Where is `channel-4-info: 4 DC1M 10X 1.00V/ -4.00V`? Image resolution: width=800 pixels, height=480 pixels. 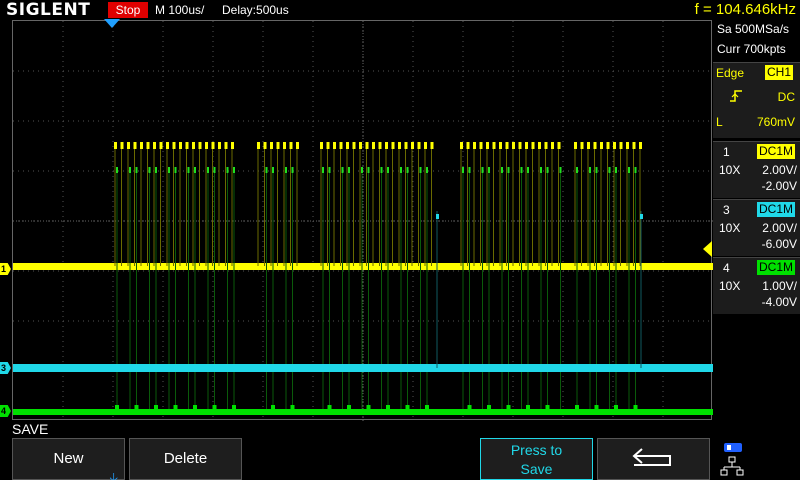 channel-4-info: 4 DC1M 10X 1.00V/ -4.00V is located at coordinates (756, 285).